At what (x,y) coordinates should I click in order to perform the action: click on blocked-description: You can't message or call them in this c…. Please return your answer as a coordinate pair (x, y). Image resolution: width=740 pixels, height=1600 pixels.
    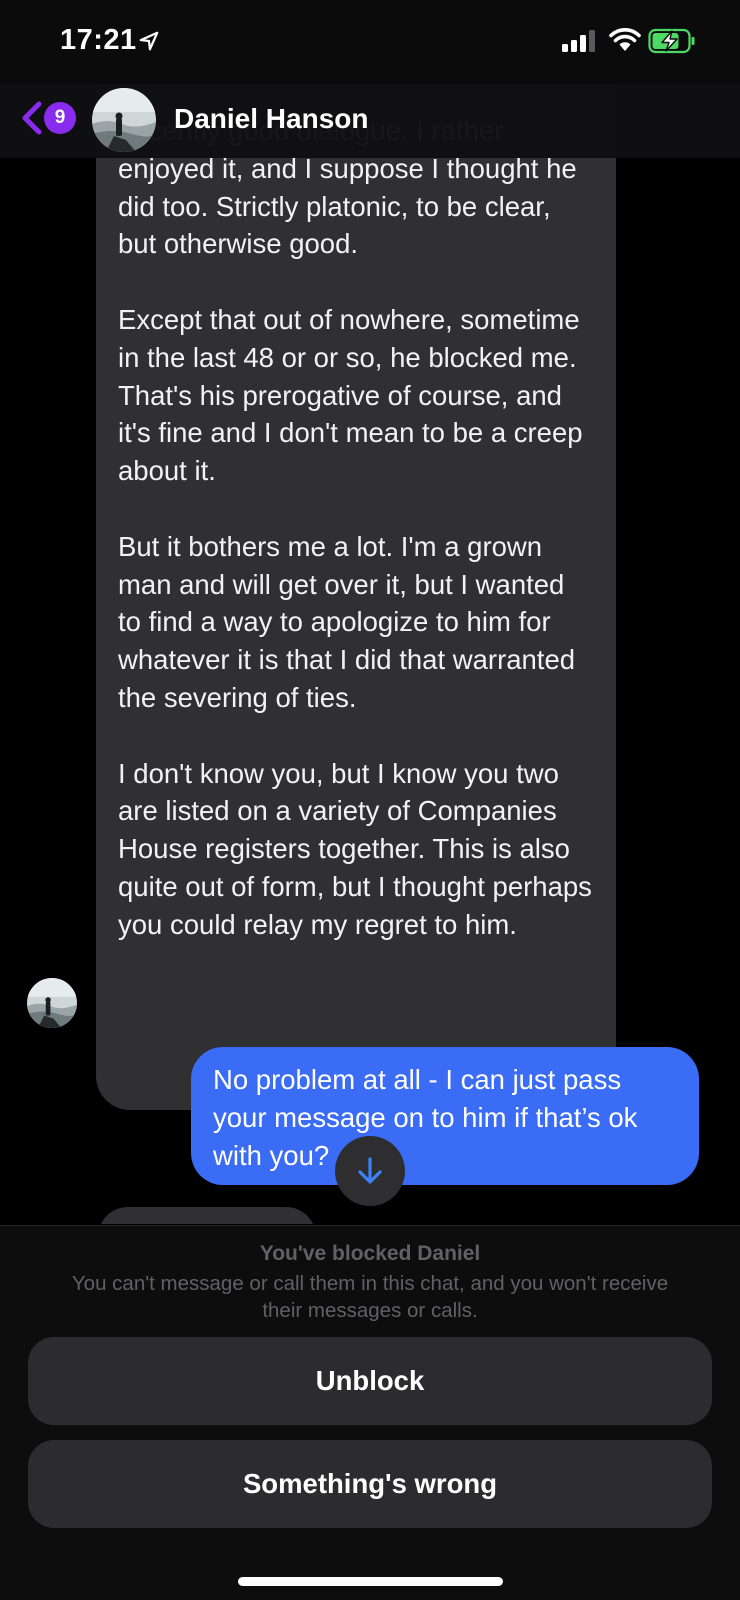
    Looking at the image, I should click on (370, 1297).